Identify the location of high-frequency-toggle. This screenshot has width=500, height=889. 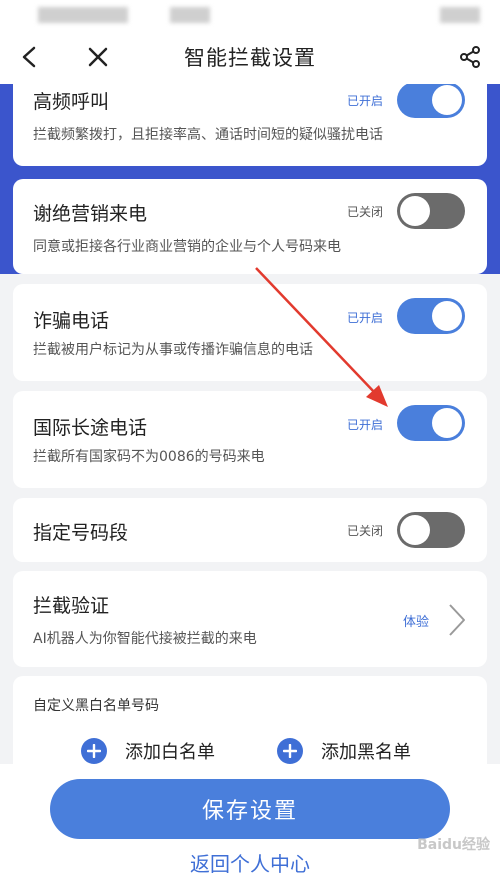
(431, 101).